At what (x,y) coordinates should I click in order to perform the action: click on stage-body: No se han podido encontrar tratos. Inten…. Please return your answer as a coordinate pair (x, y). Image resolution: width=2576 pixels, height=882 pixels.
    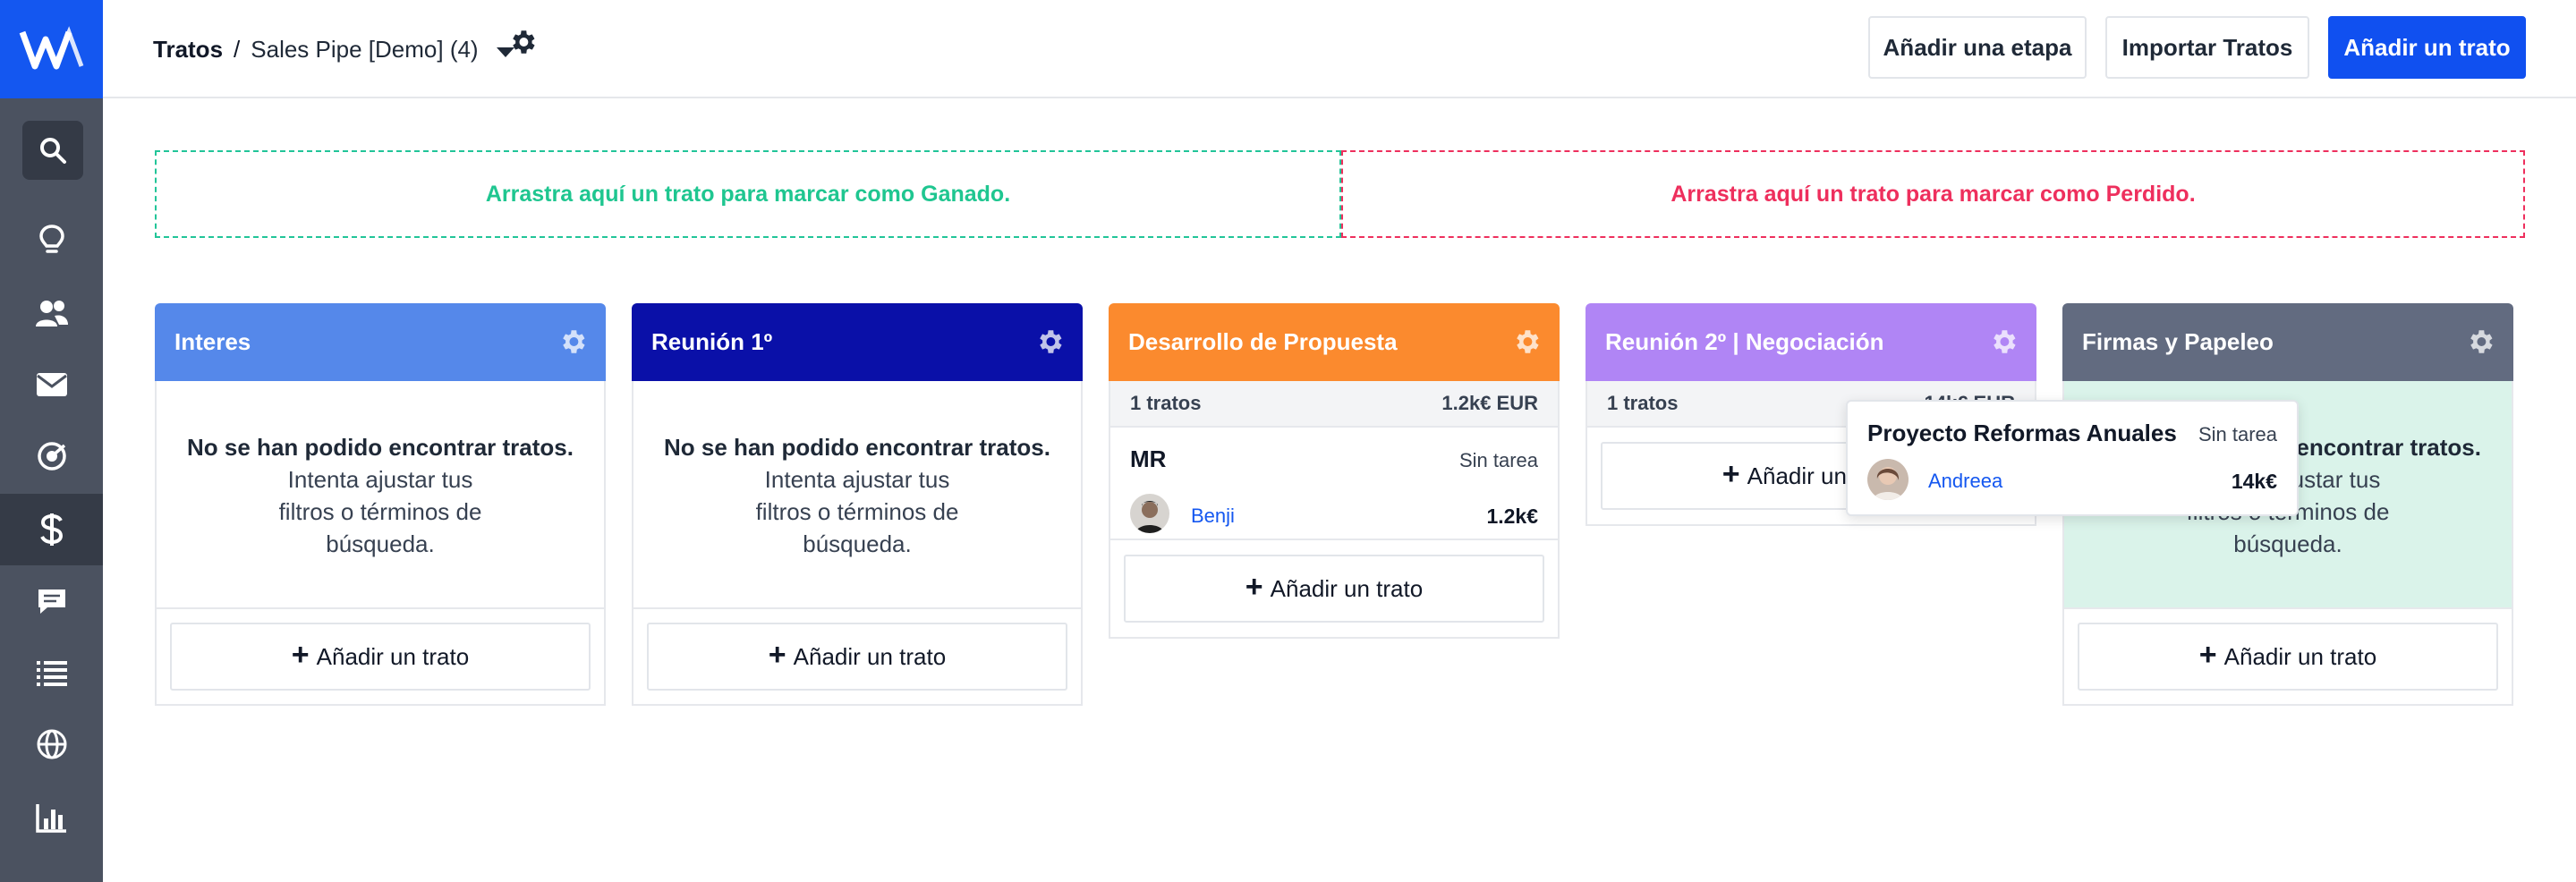
    Looking at the image, I should click on (380, 543).